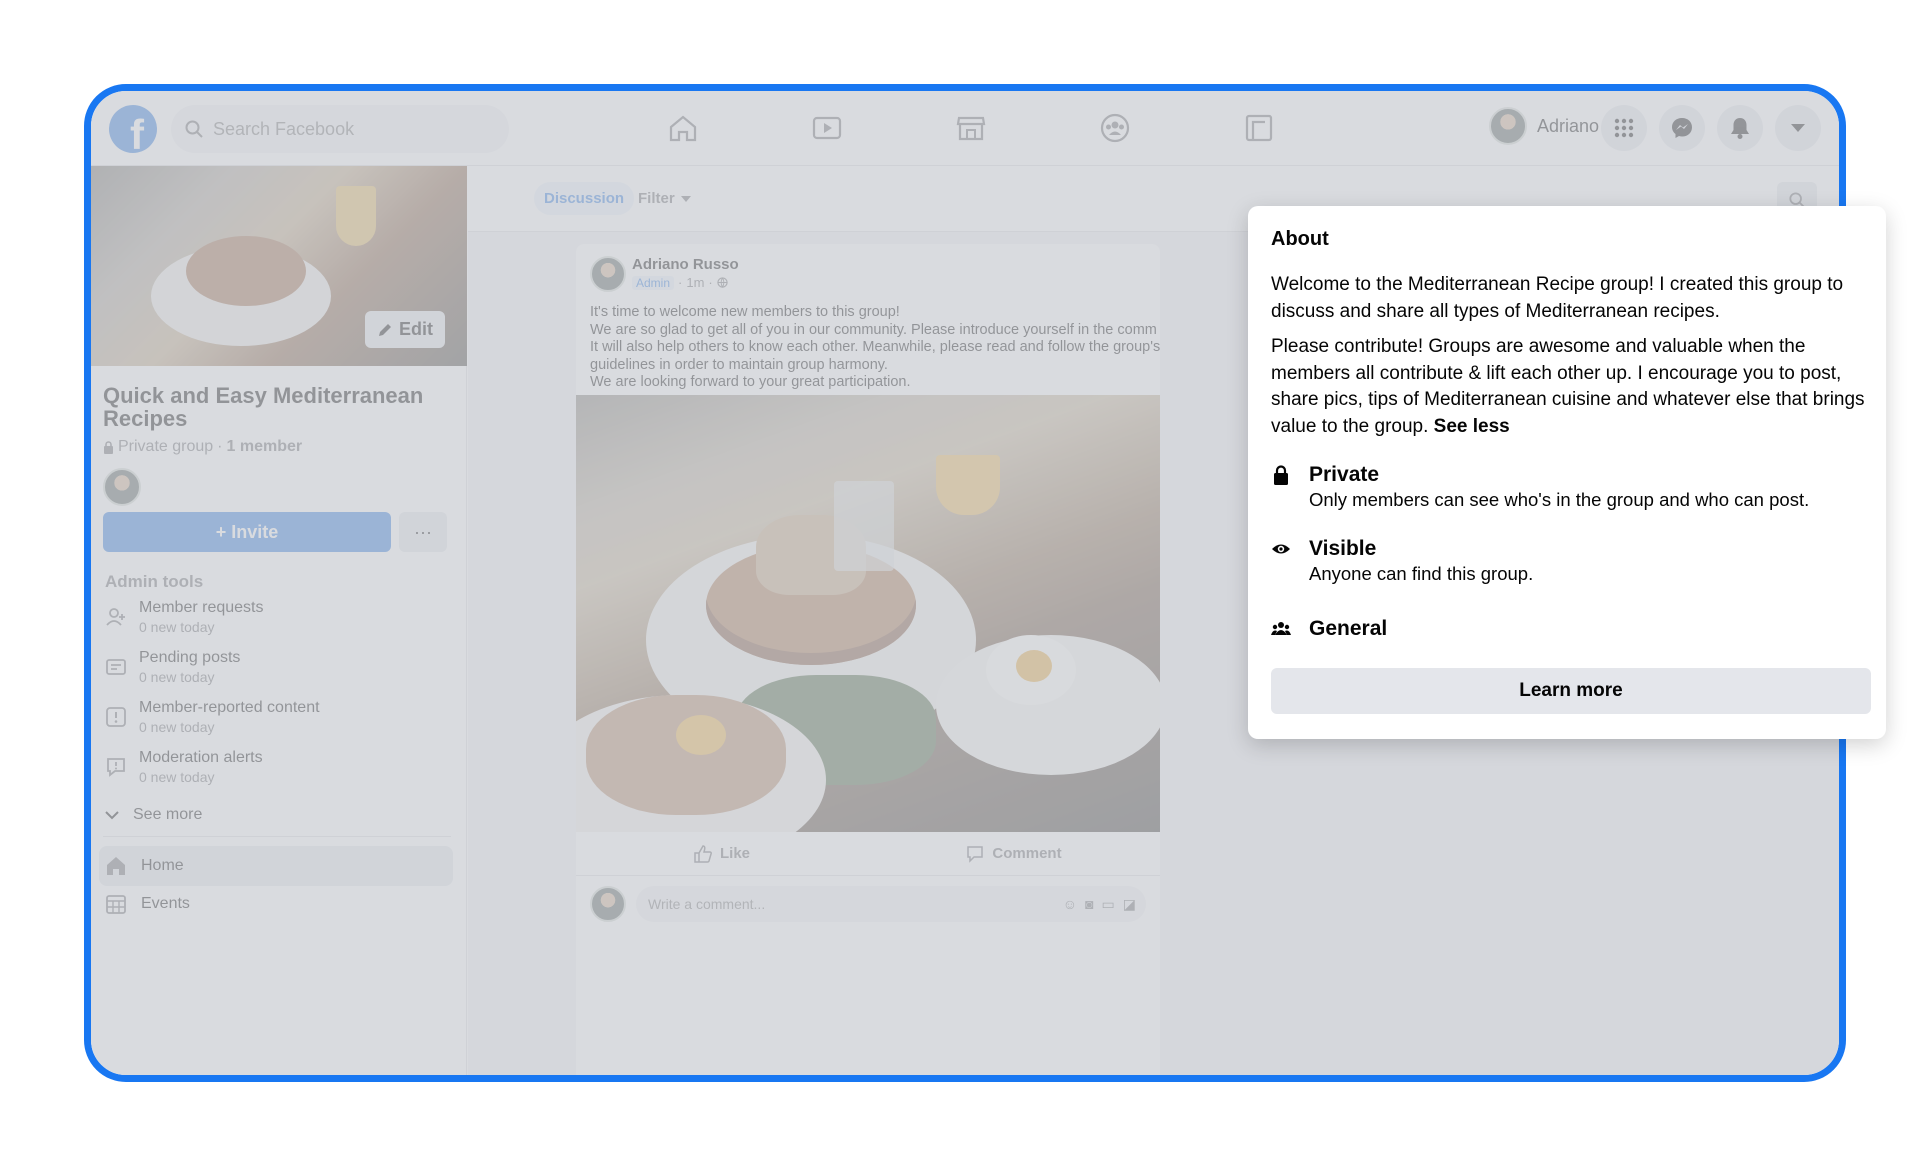 The height and width of the screenshot is (1159, 1920). I want to click on account-name: Adriano, so click(1567, 125).